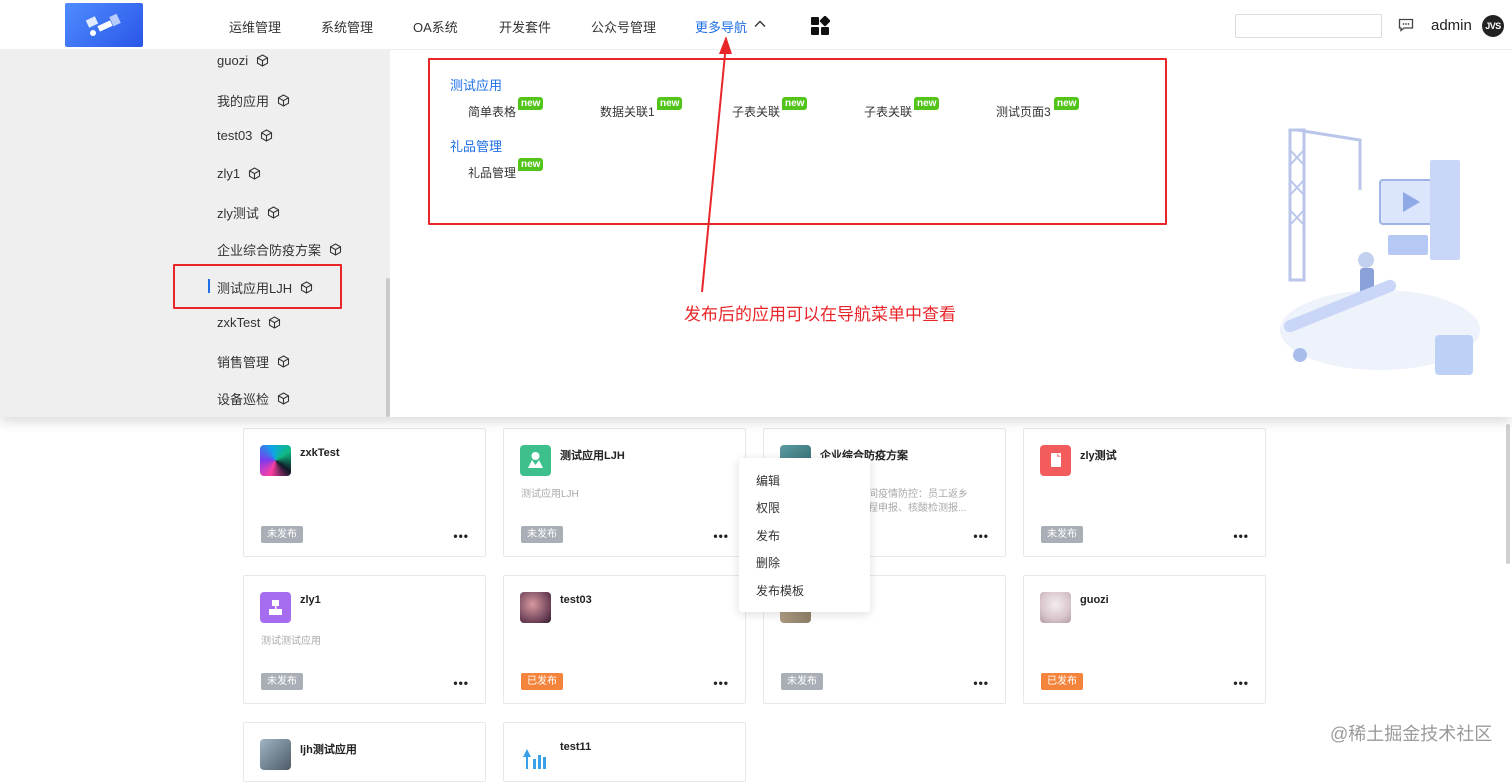 Image resolution: width=1512 pixels, height=782 pixels. I want to click on app-card: 测试应用LJH 测试应用LJH 未发布 •••, so click(624, 492).